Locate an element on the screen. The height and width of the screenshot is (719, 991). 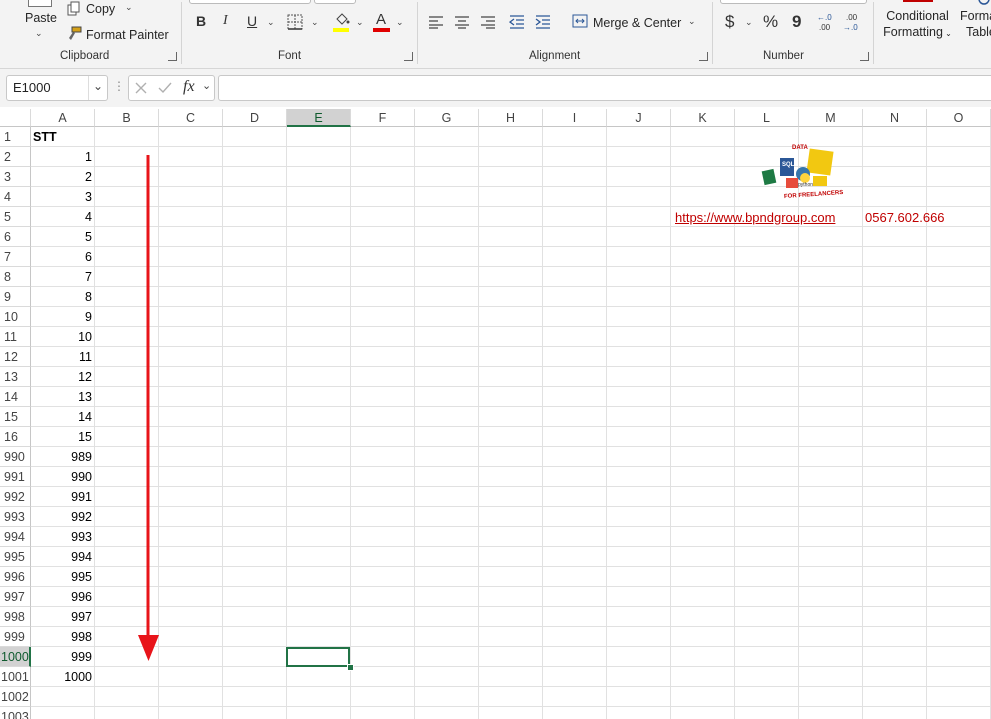
name-box: E1000 ⌄ is located at coordinates (57, 88).